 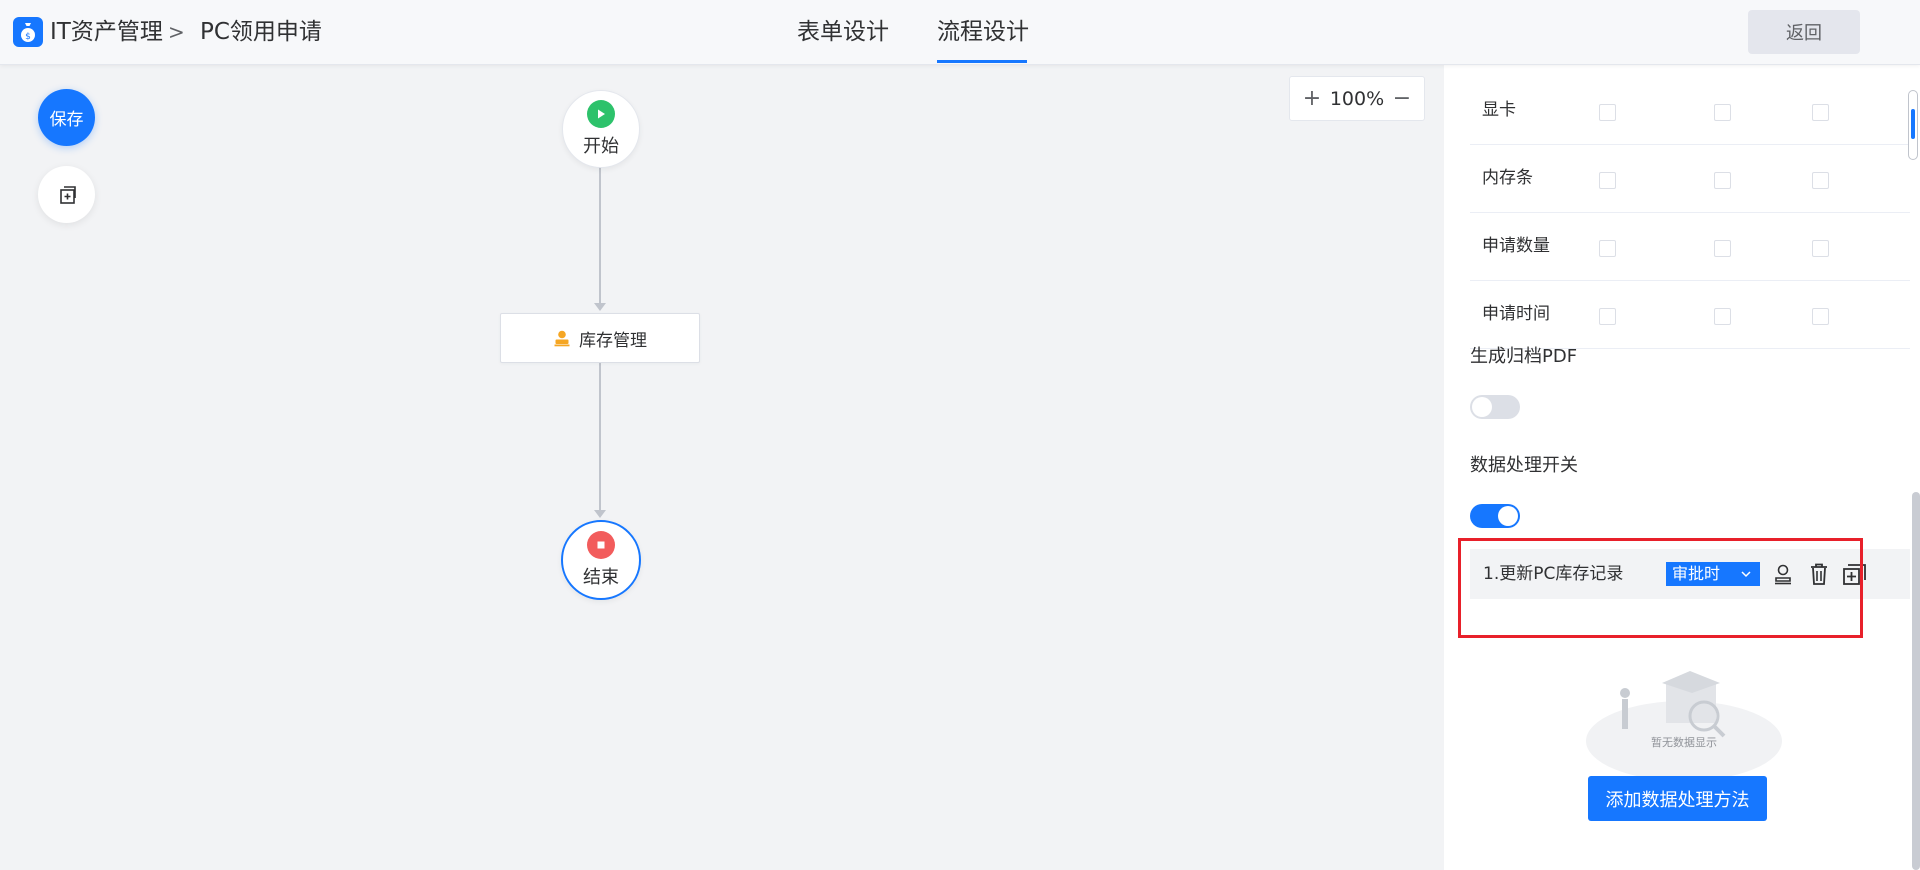 I want to click on empty-state-text: 暂无数据显示, so click(x=1684, y=742).